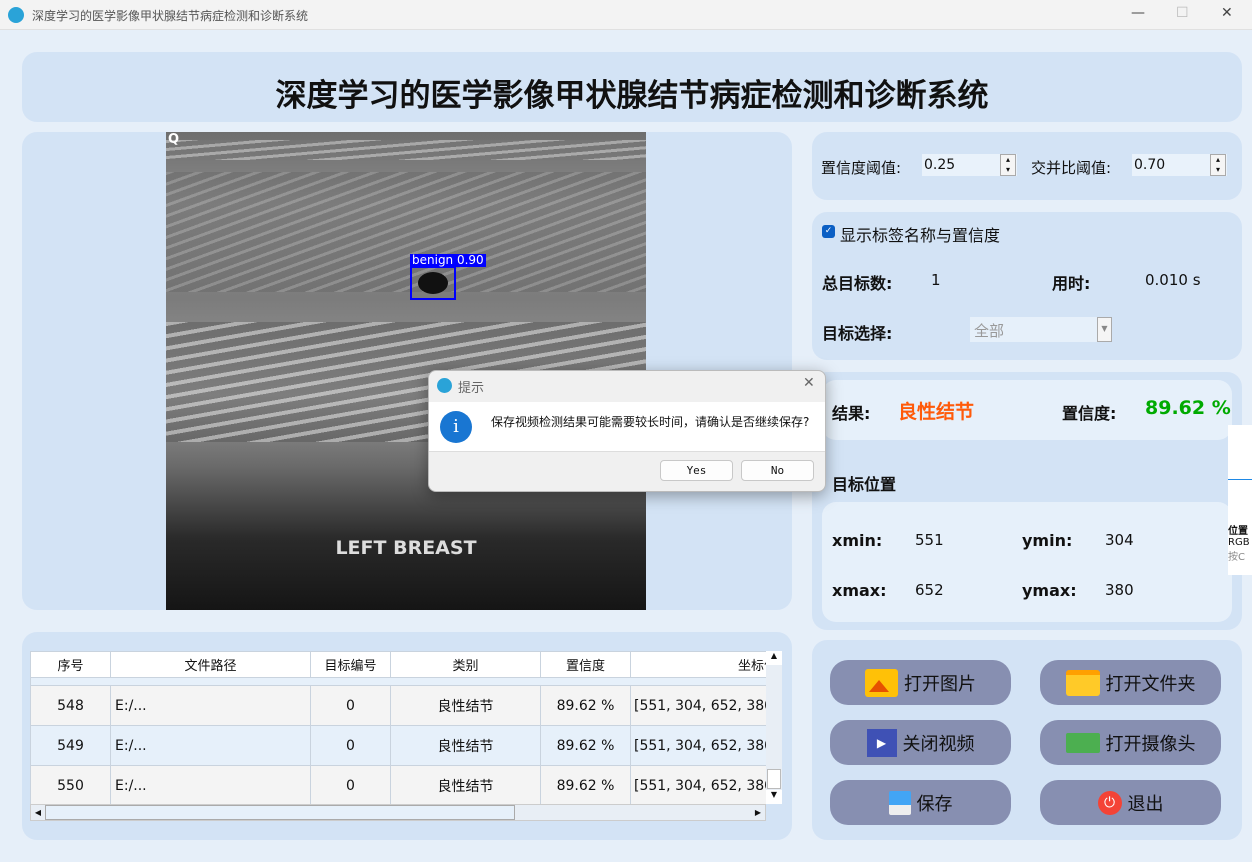 This screenshot has height=862, width=1252. I want to click on minimize-button: —, so click(1138, 13).